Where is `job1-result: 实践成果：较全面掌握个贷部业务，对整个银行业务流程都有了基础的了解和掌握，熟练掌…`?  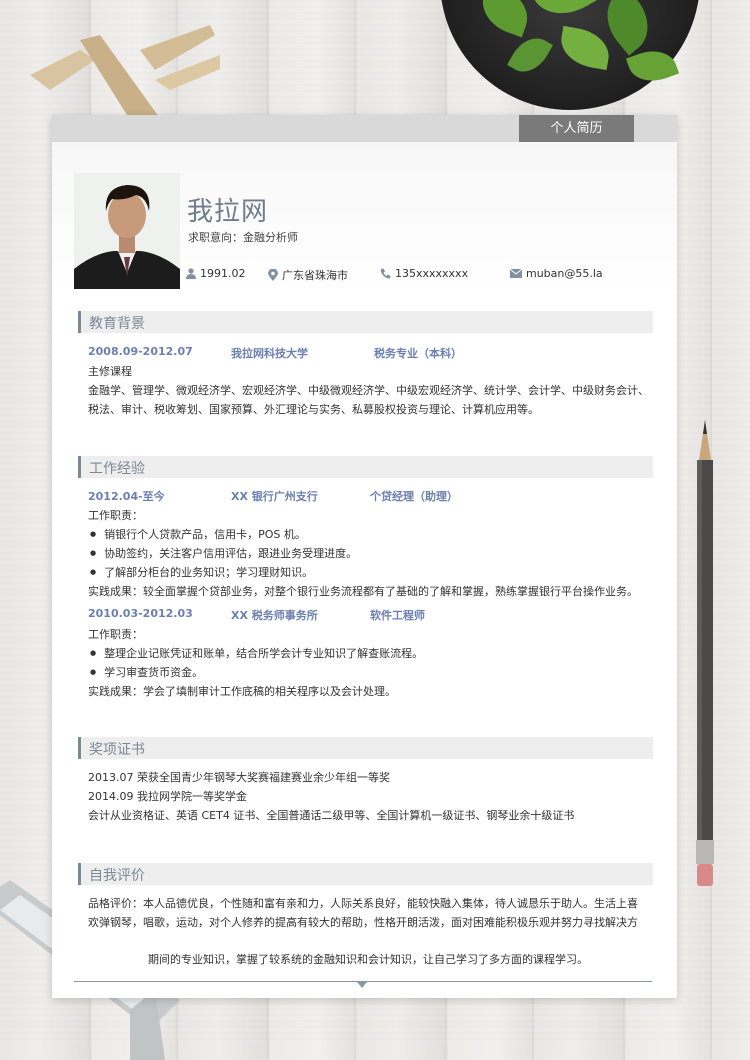 job1-result: 实践成果：较全面掌握个贷部业务，对整个银行业务流程都有了基础的了解和掌握，熟练掌… is located at coordinates (363, 591).